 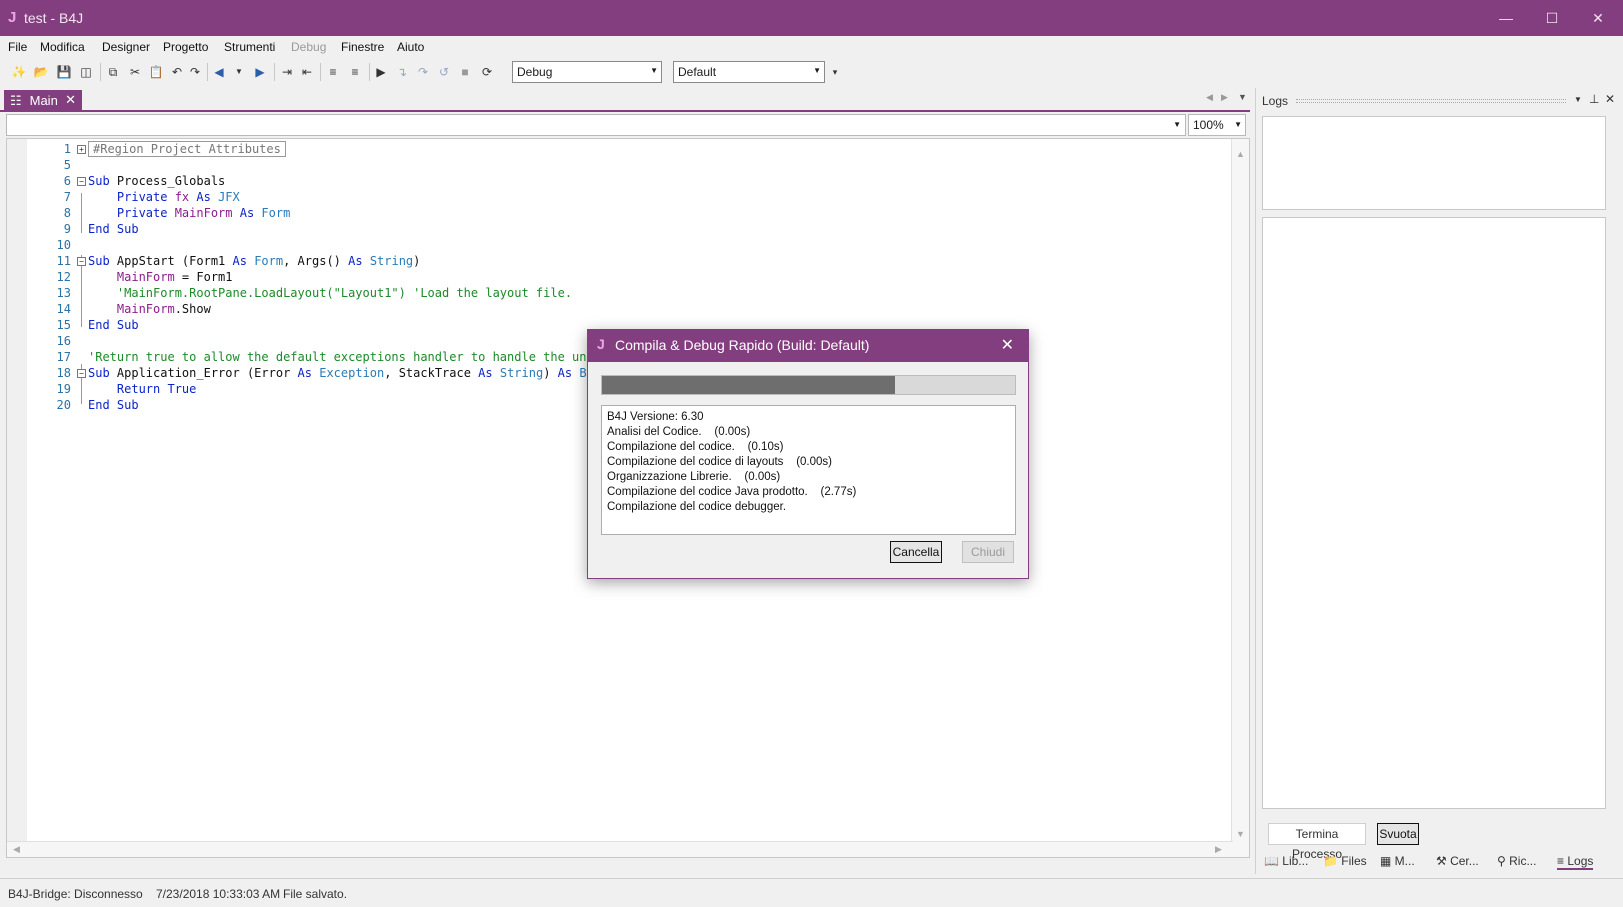 What do you see at coordinates (988, 552) in the screenshot?
I see `close-dialog-button: Chiudi` at bounding box center [988, 552].